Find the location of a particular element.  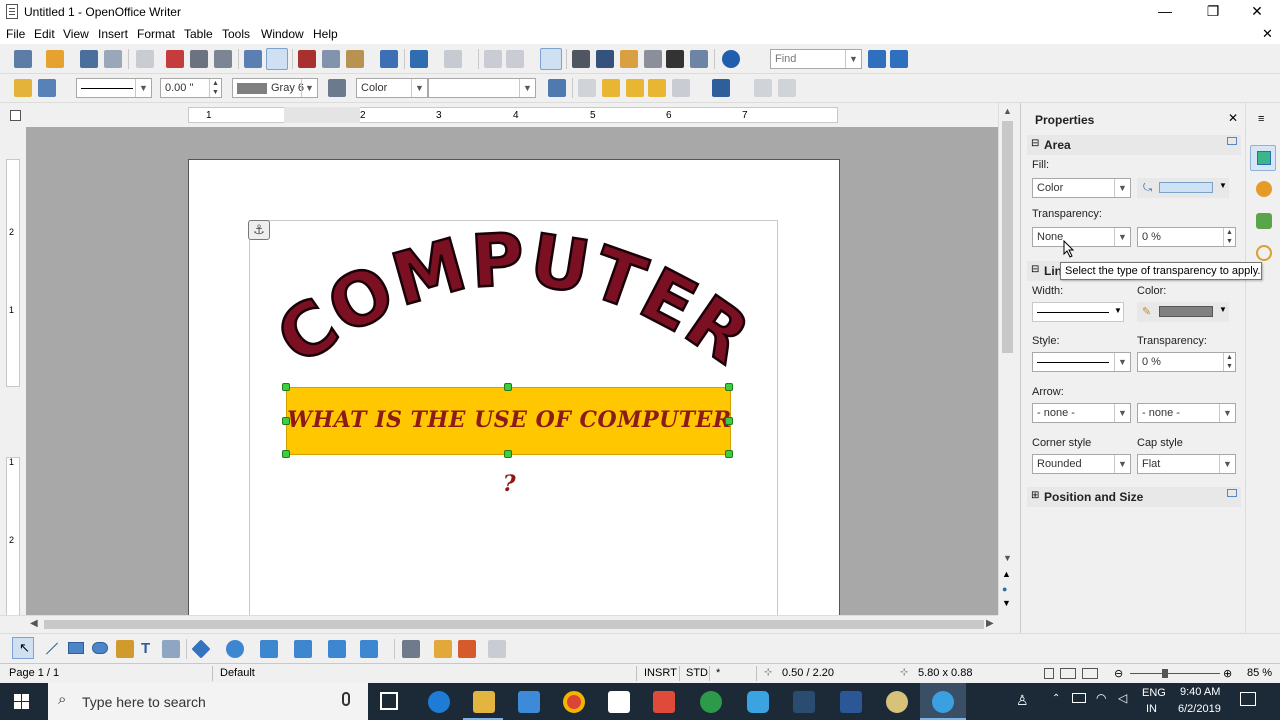

zoom-out-icon: ⊖ is located at coordinates (1118, 673).